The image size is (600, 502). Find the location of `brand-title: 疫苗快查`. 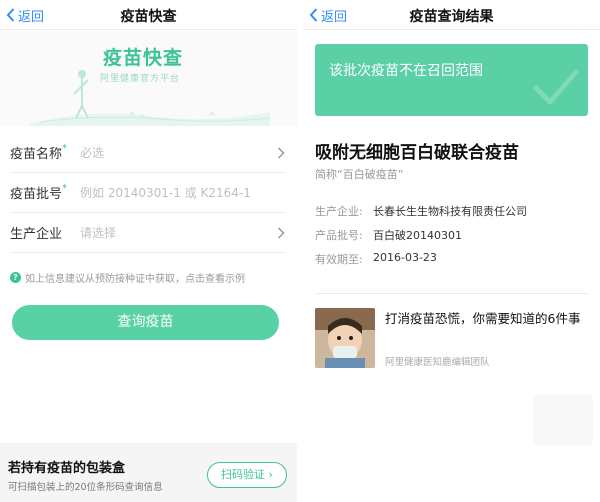

brand-title: 疫苗快查 is located at coordinates (143, 58).